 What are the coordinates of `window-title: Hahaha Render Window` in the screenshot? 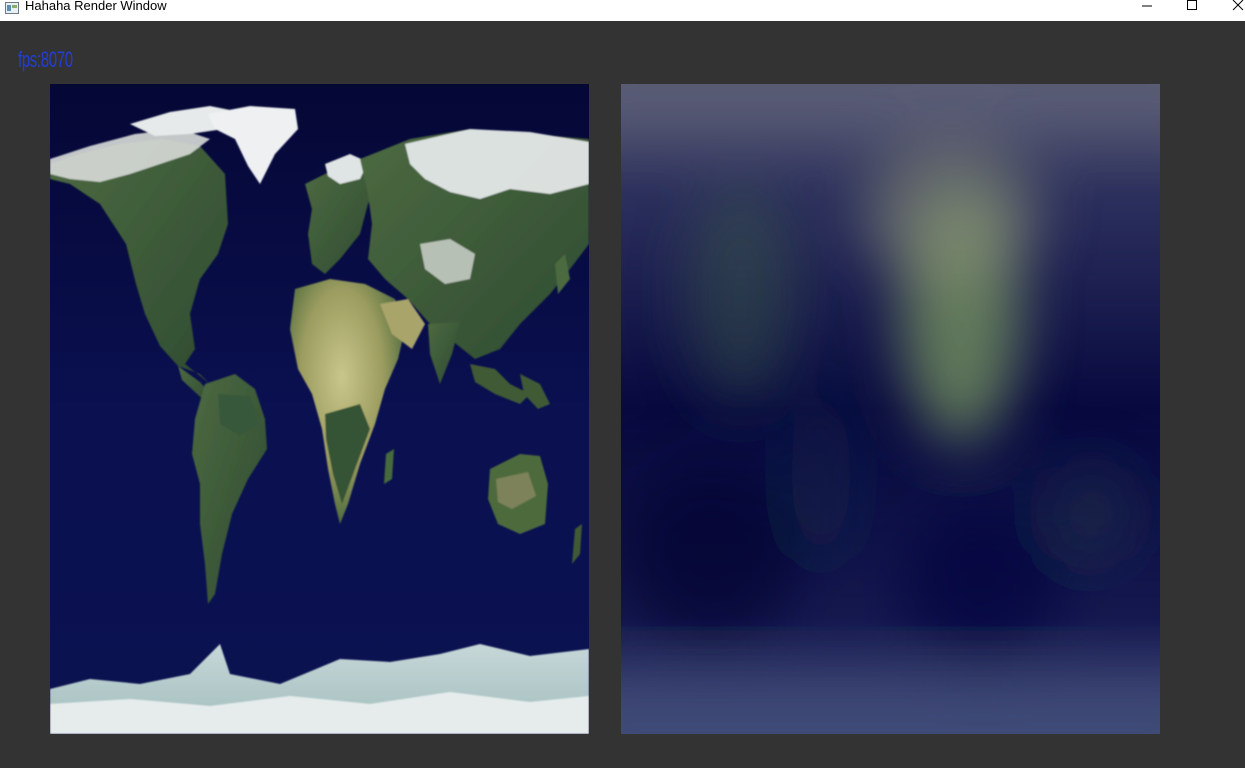 It's located at (96, 6).